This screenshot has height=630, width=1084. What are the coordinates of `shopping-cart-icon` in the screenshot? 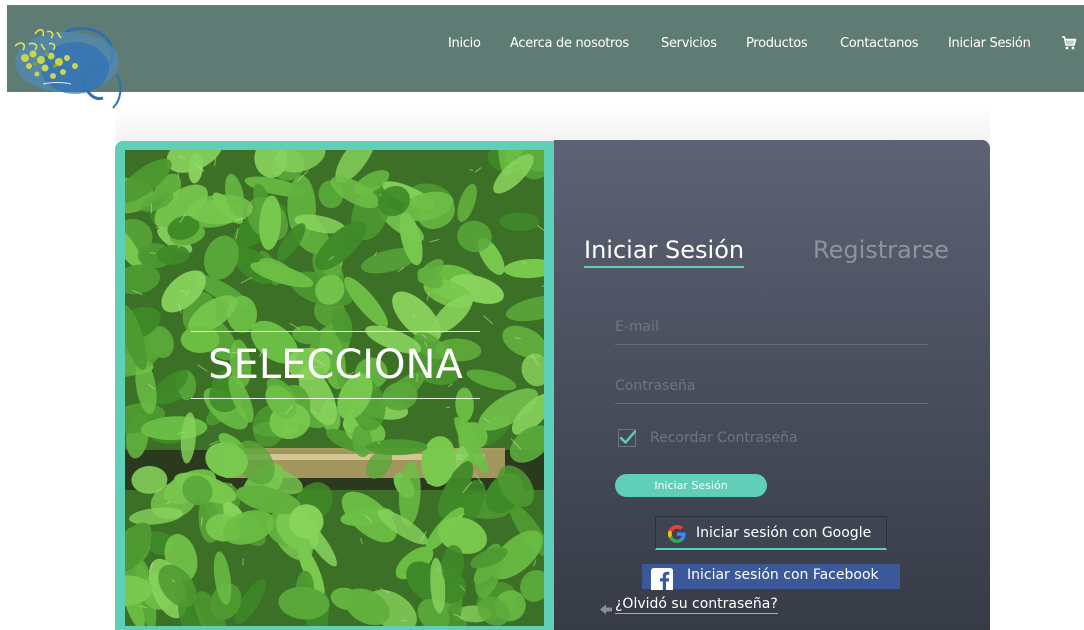 It's located at (1069, 43).